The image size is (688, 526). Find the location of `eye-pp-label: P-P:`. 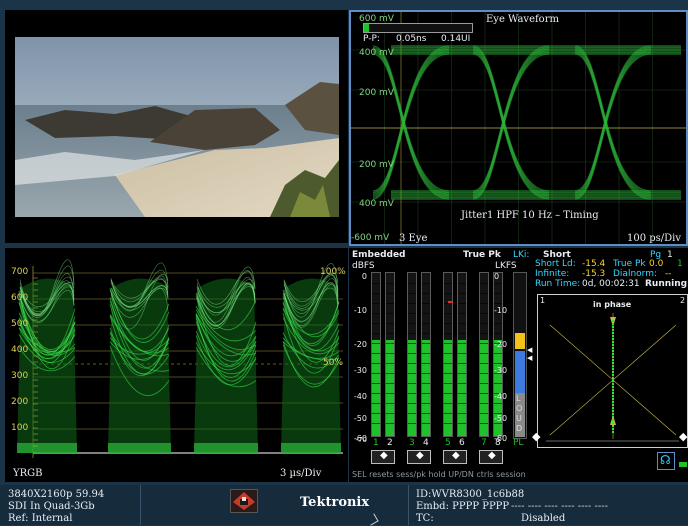

eye-pp-label: P-P: is located at coordinates (371, 39).